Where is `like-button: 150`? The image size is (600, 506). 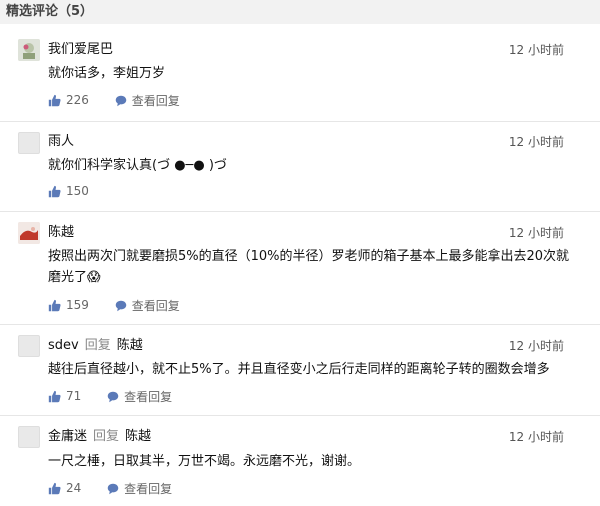 like-button: 150 is located at coordinates (68, 191).